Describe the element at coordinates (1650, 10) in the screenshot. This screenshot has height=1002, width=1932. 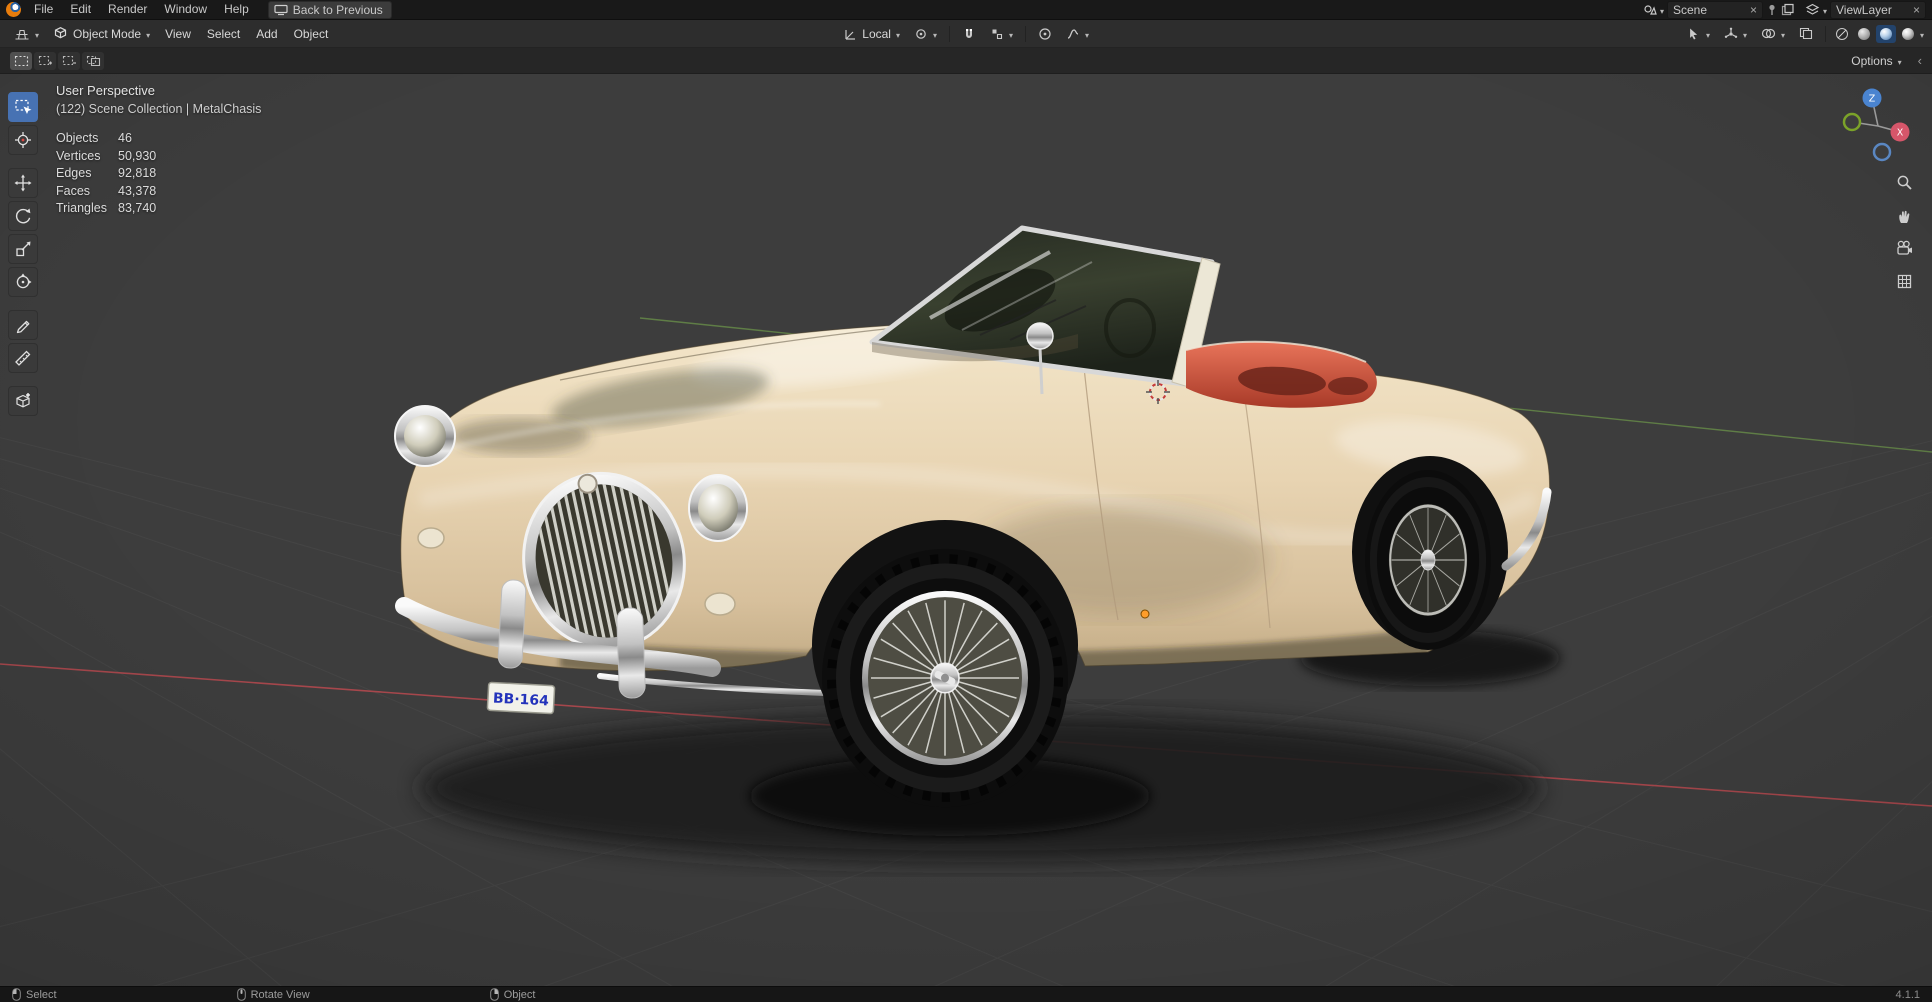
I see `scene-browse-icon` at that location.